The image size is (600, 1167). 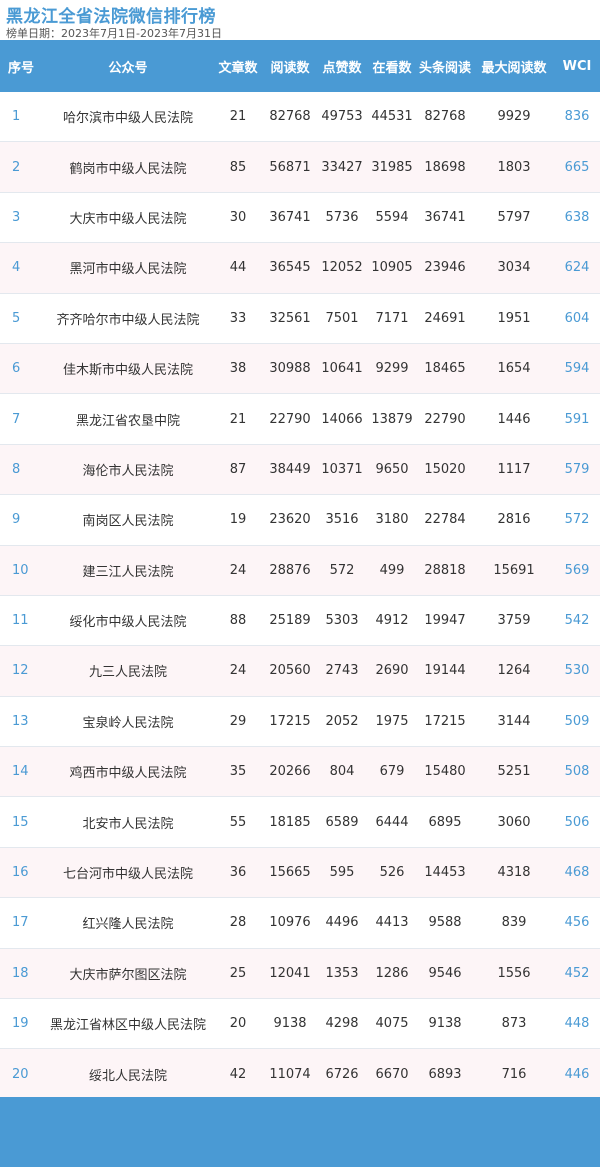 What do you see at coordinates (290, 68) in the screenshot?
I see `header-reads: 阅读数` at bounding box center [290, 68].